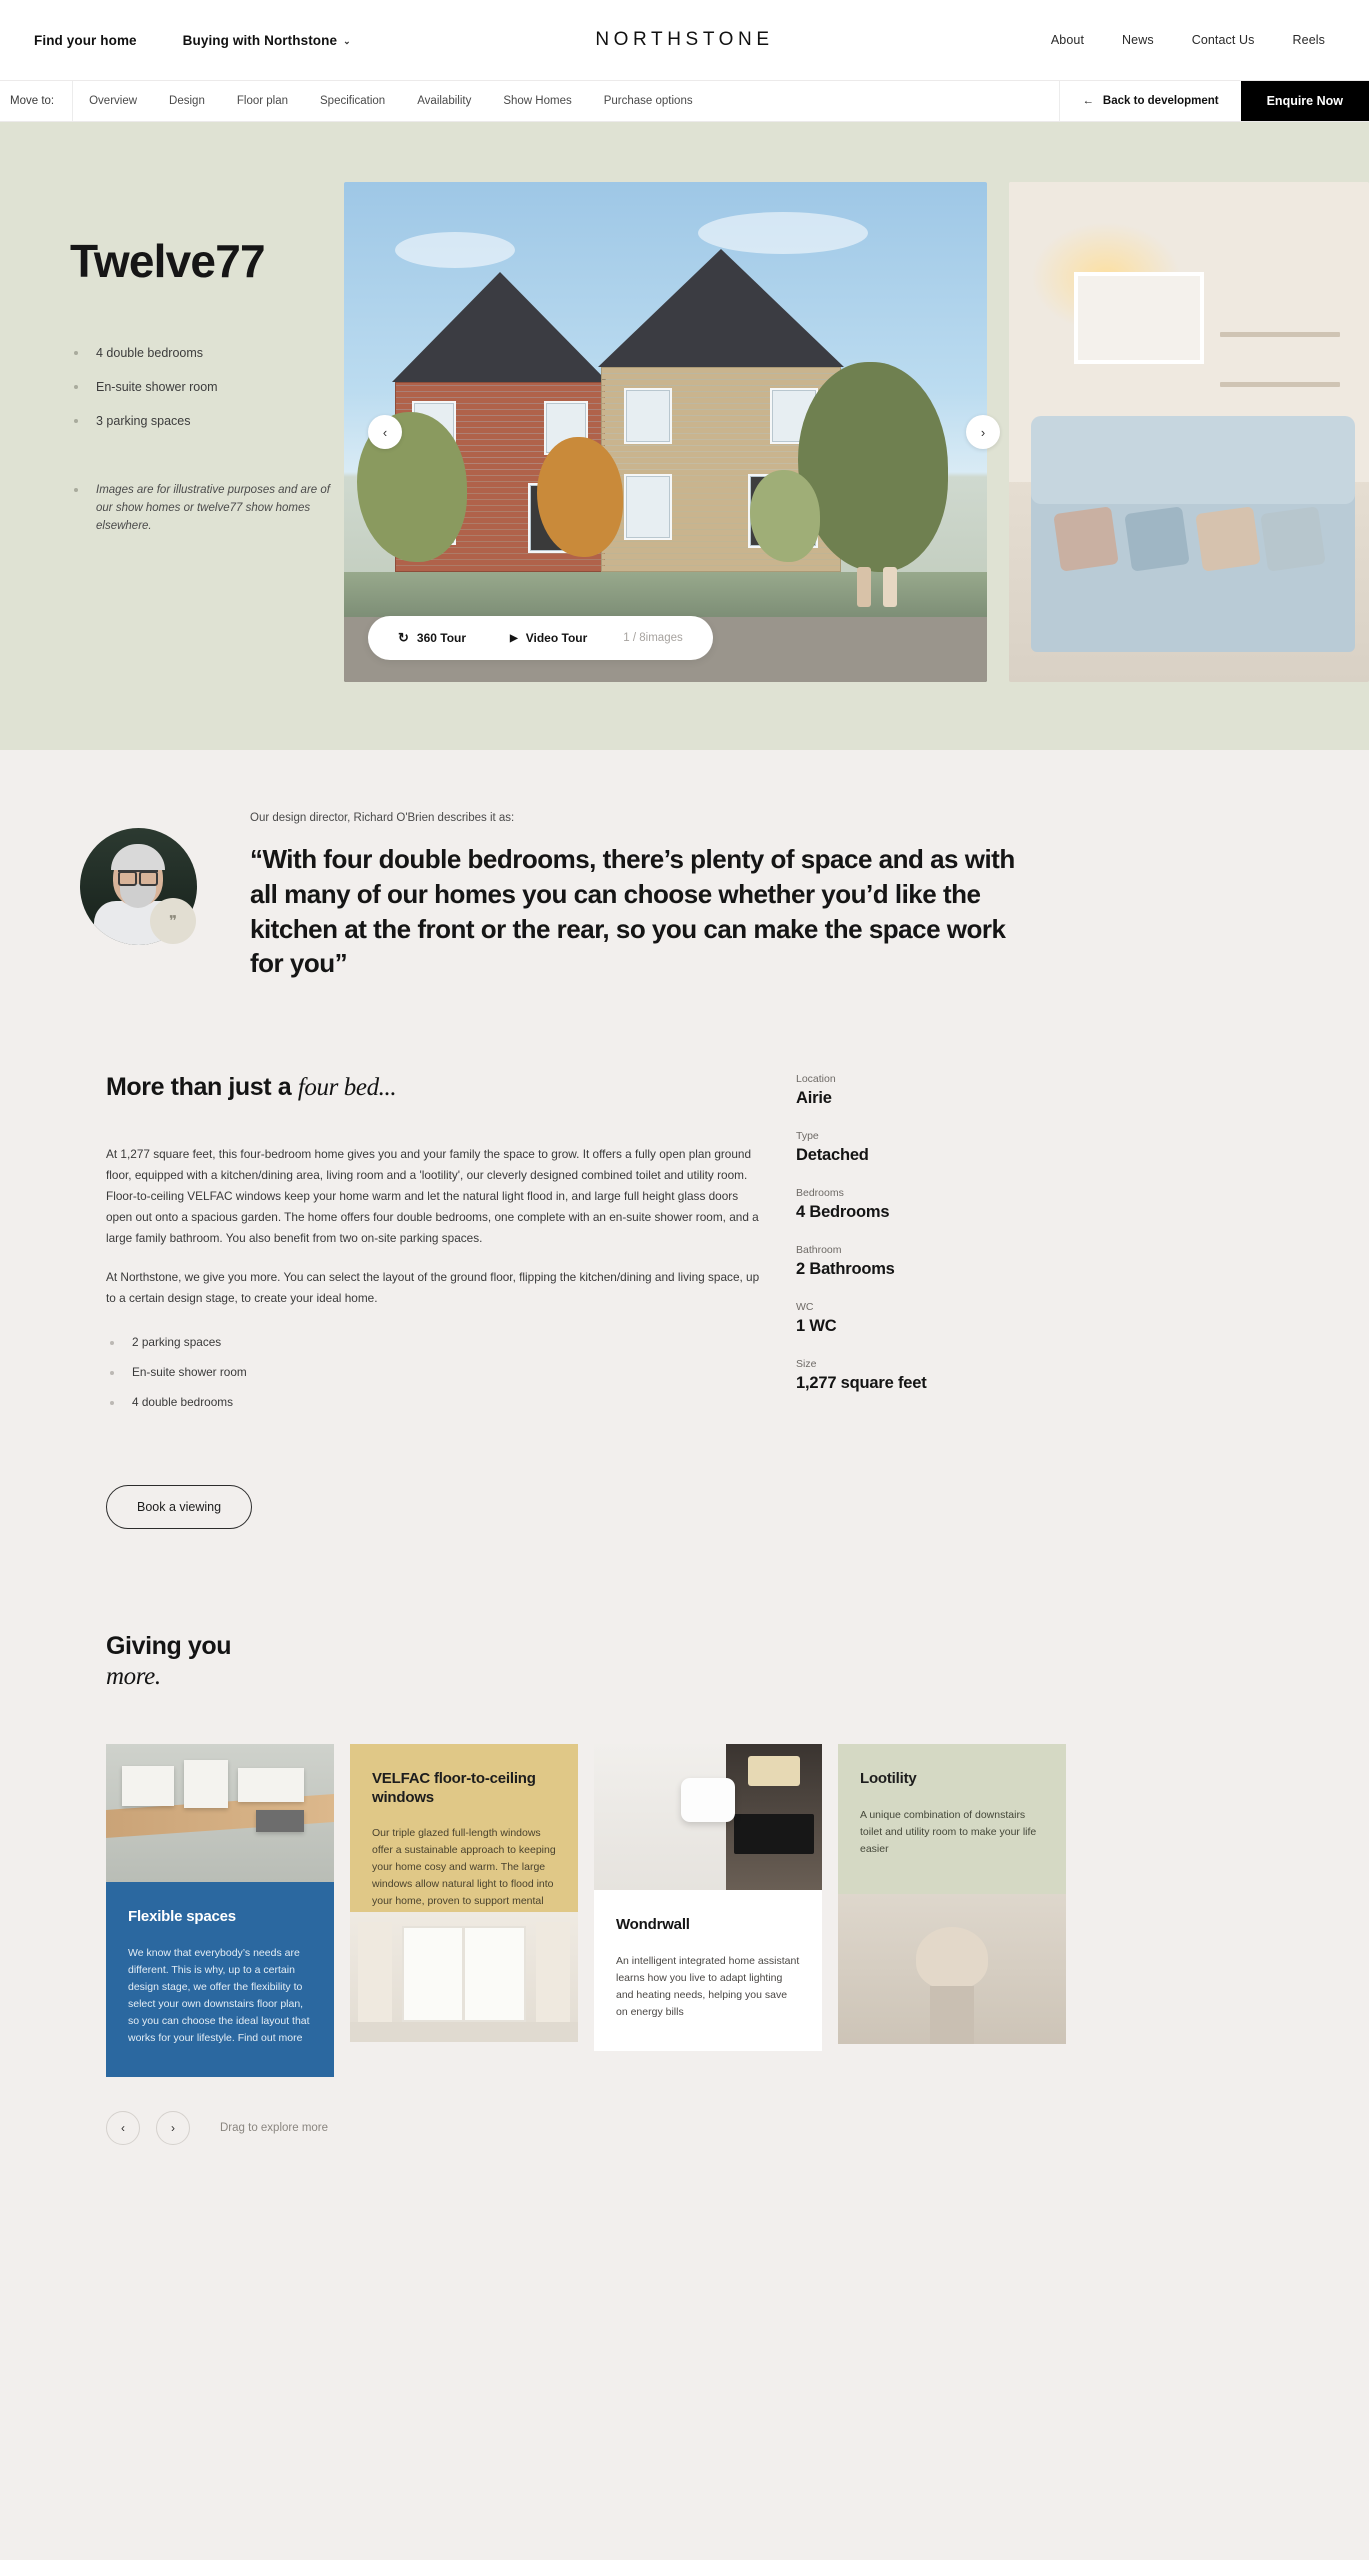 The width and height of the screenshot is (1369, 2560). What do you see at coordinates (1189, 432) in the screenshot?
I see `gallery-slide-interior` at bounding box center [1189, 432].